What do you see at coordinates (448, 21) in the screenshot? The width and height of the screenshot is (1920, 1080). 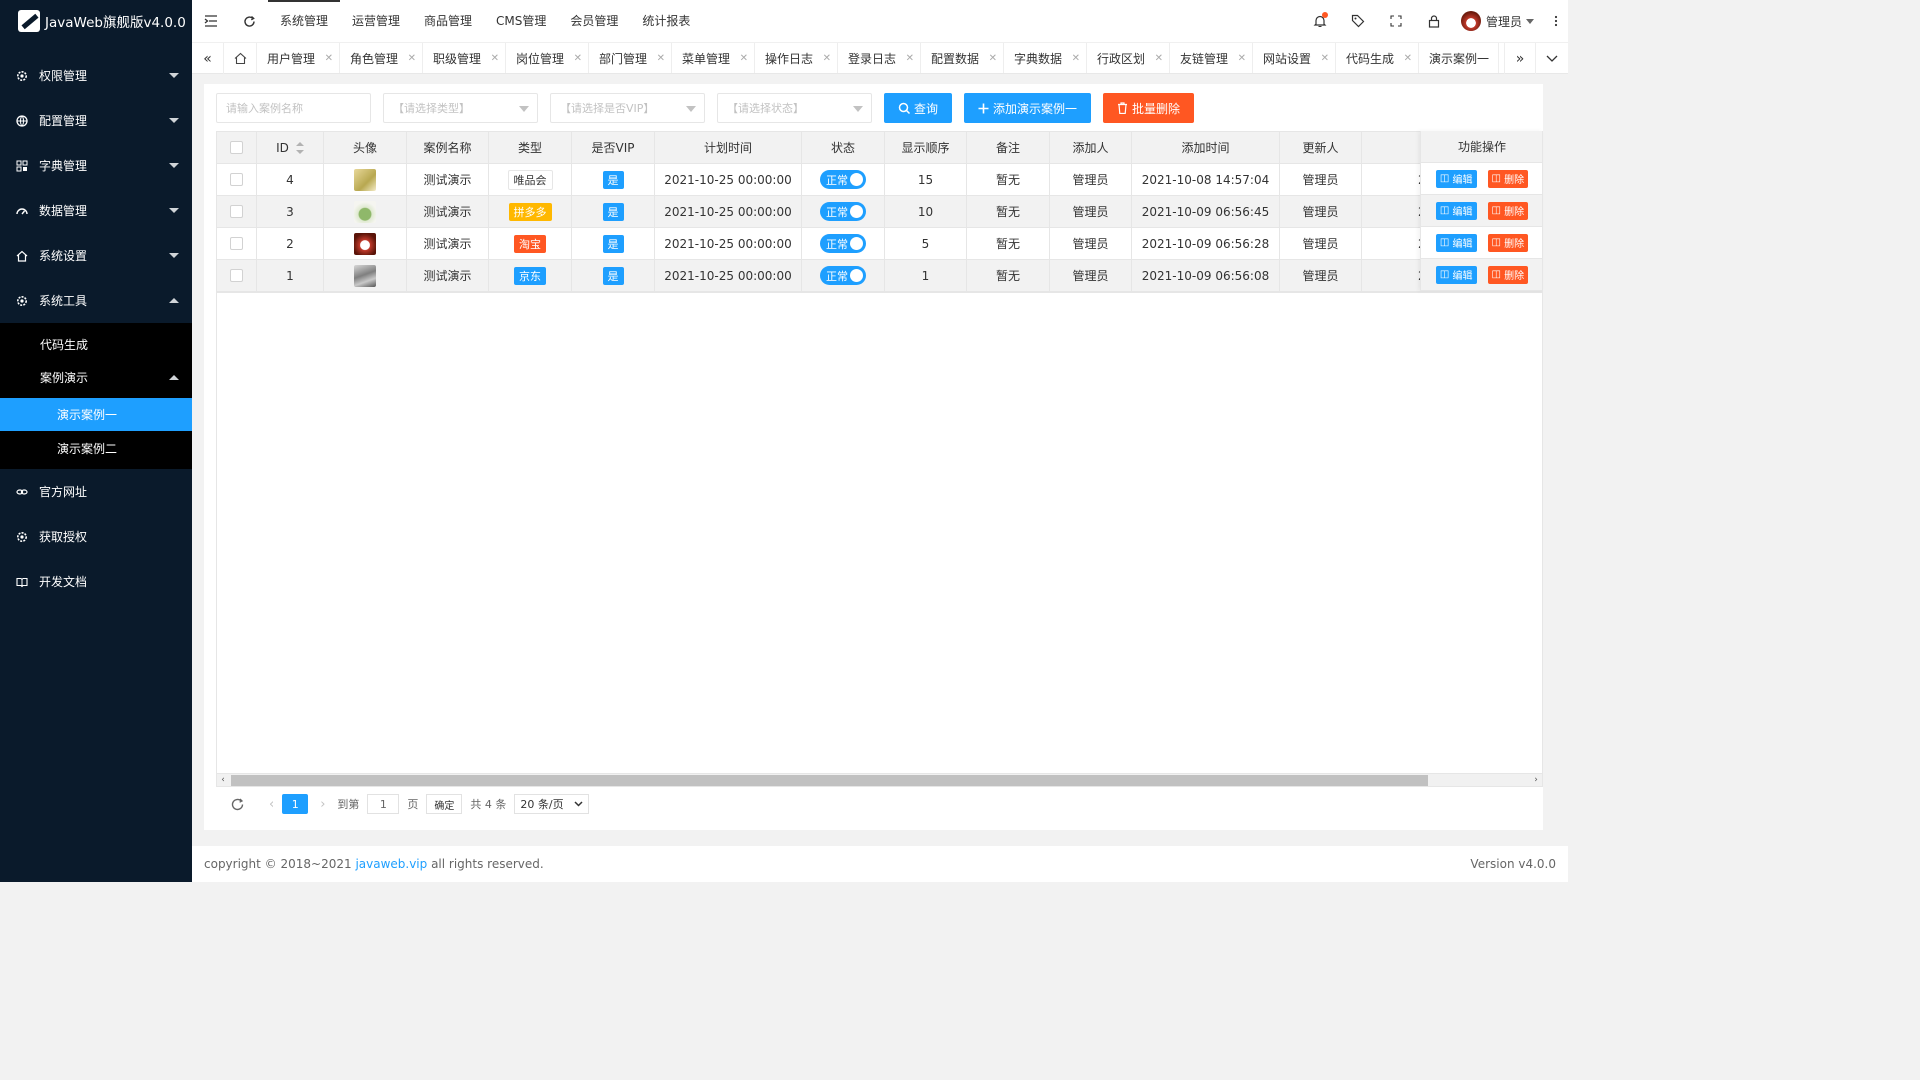 I see `top-menu-products: 商品管理` at bounding box center [448, 21].